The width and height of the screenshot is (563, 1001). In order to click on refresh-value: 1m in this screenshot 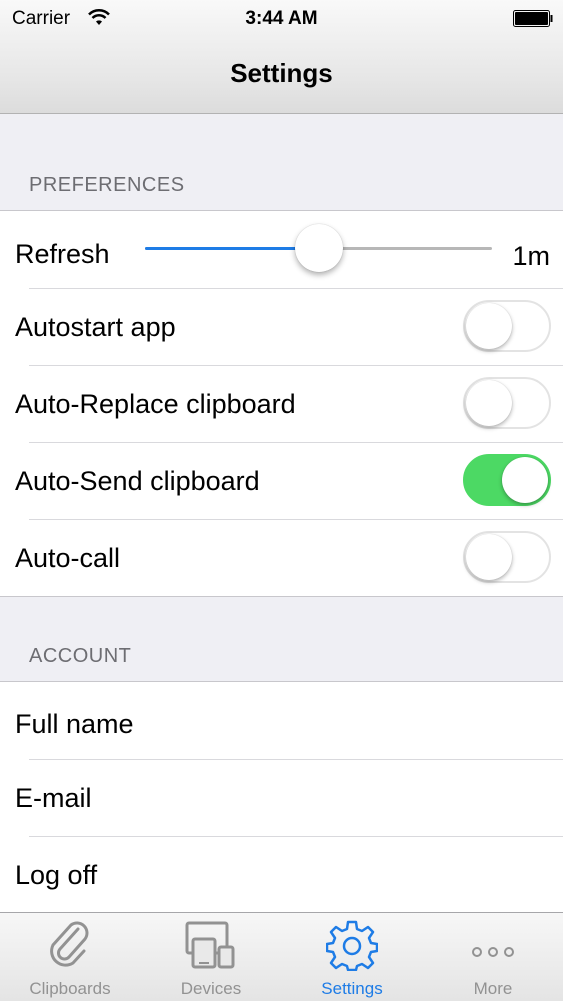, I will do `click(531, 256)`.